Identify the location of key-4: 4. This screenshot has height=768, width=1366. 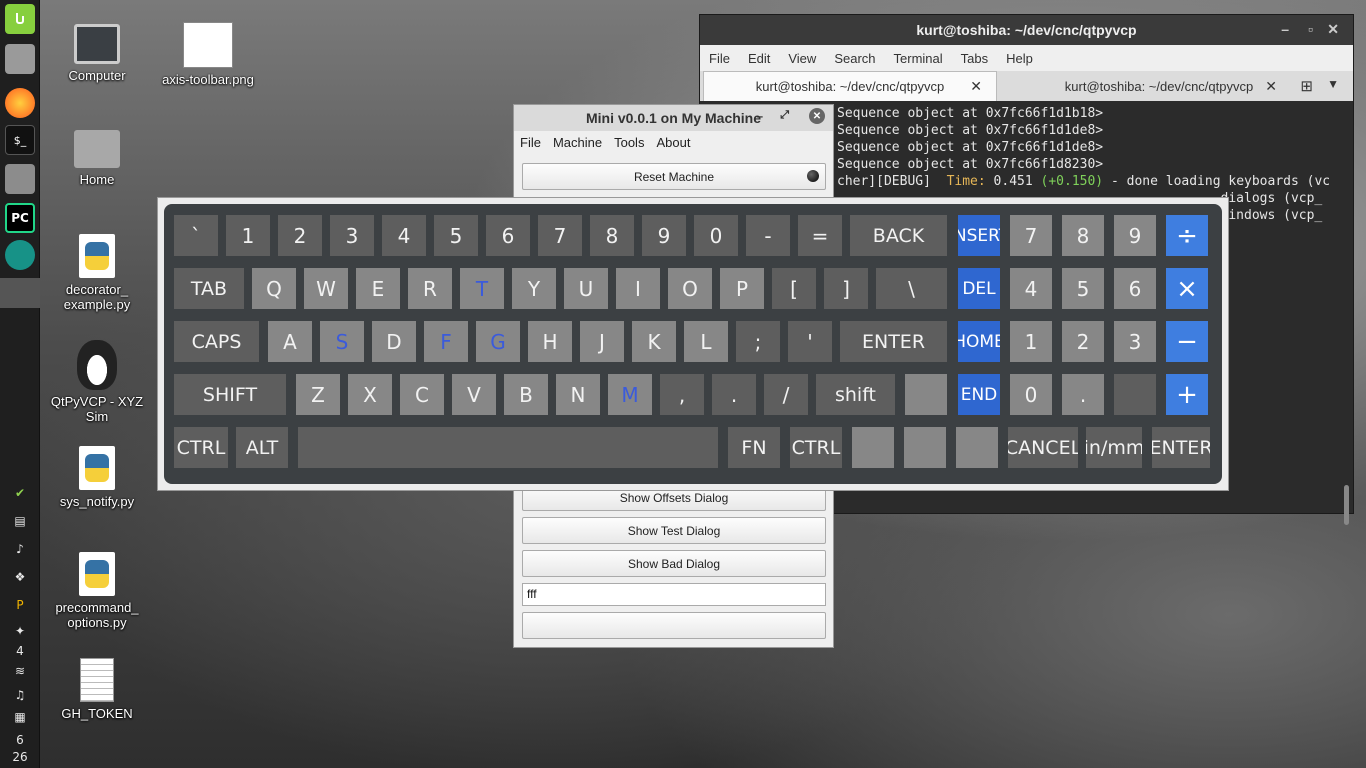
(404, 235).